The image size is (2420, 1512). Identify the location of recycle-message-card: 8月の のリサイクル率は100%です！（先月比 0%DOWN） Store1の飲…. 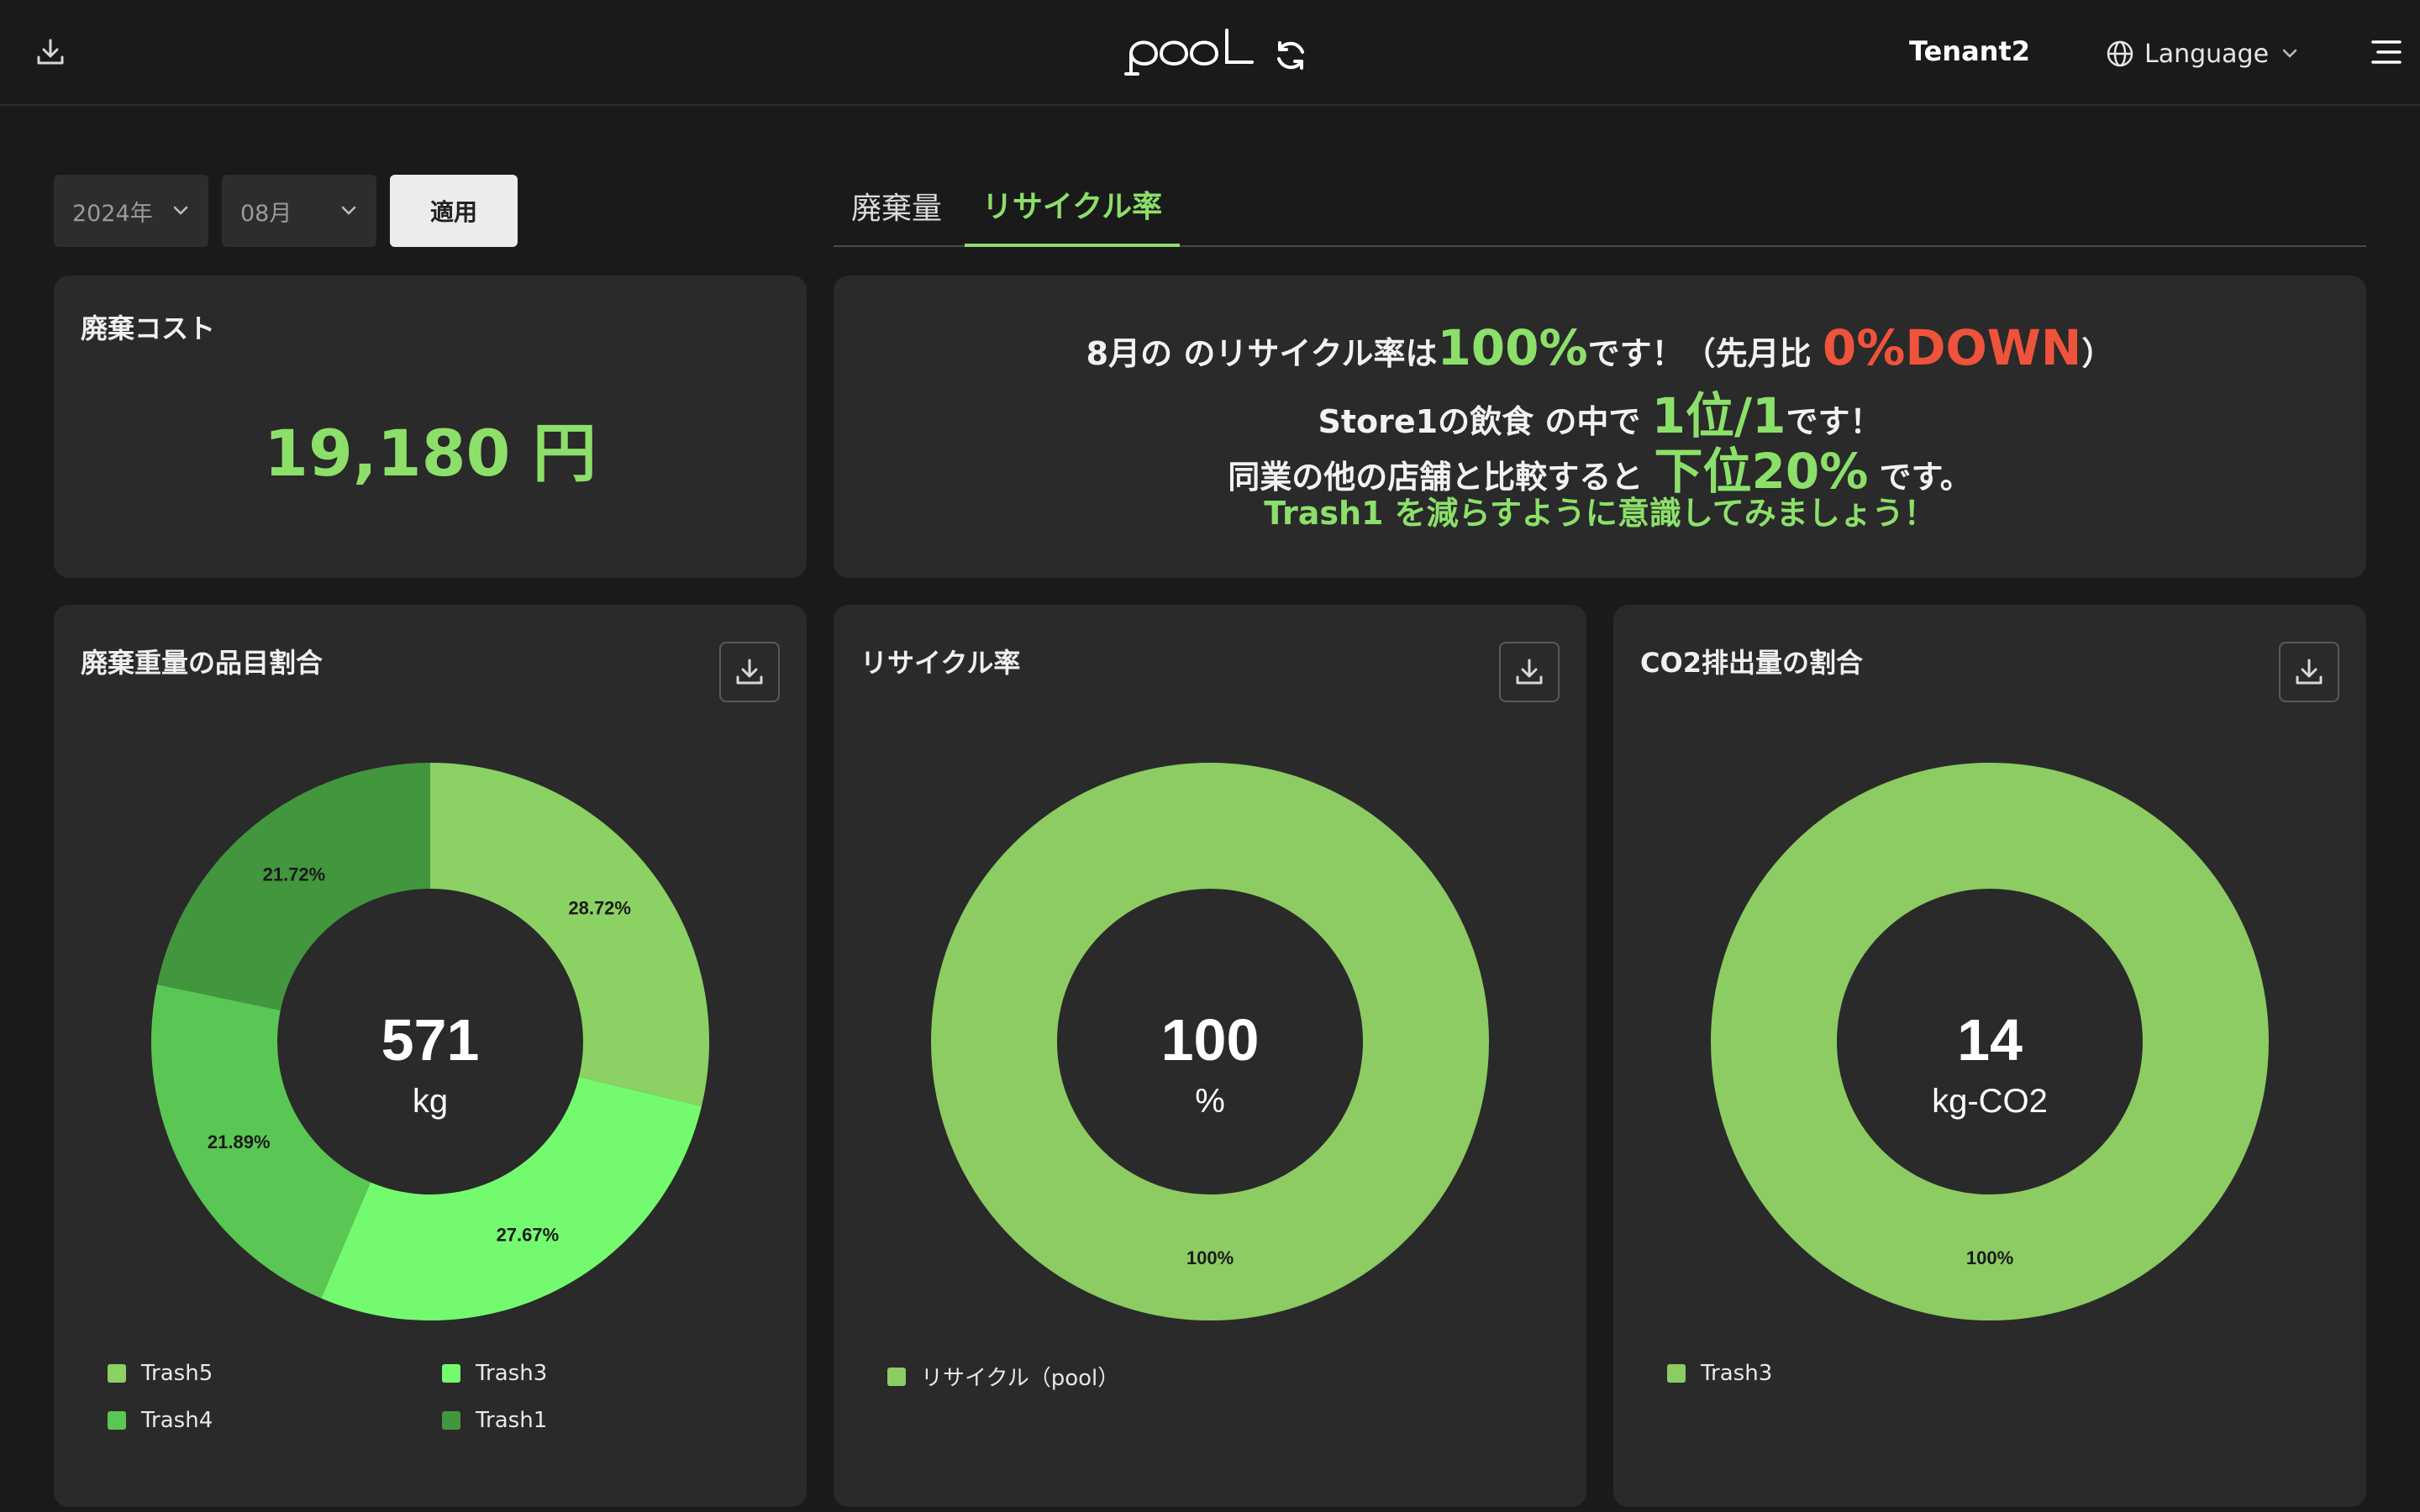
(1600, 427).